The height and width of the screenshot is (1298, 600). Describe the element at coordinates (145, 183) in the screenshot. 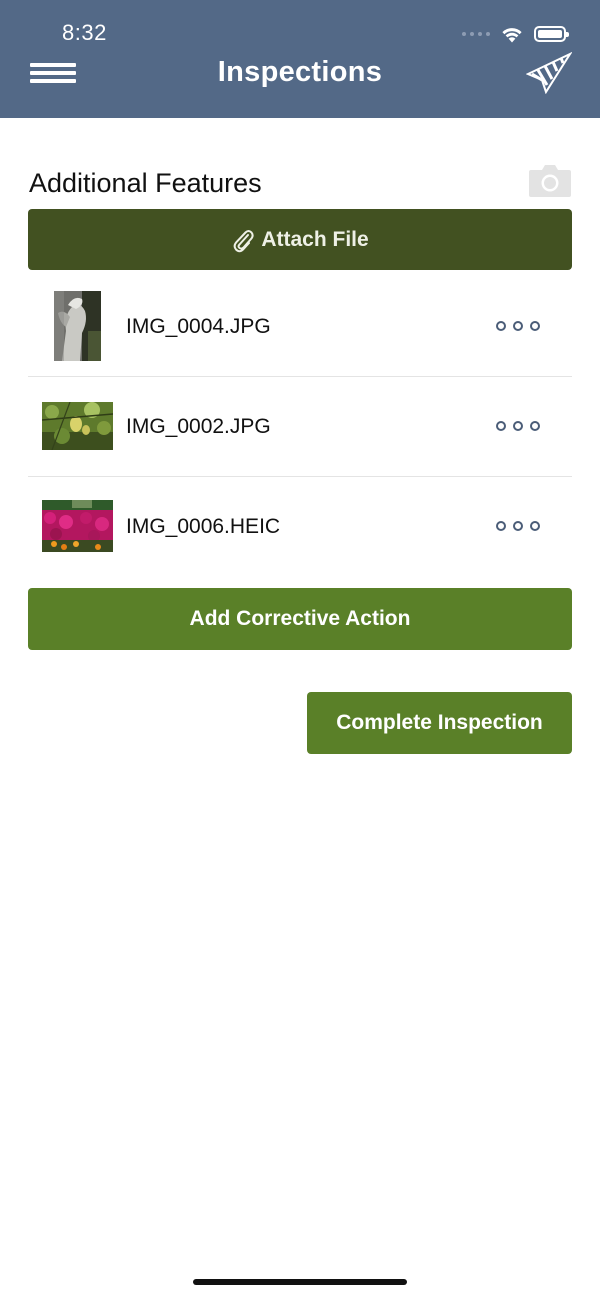

I see `section-title: Additional Features` at that location.